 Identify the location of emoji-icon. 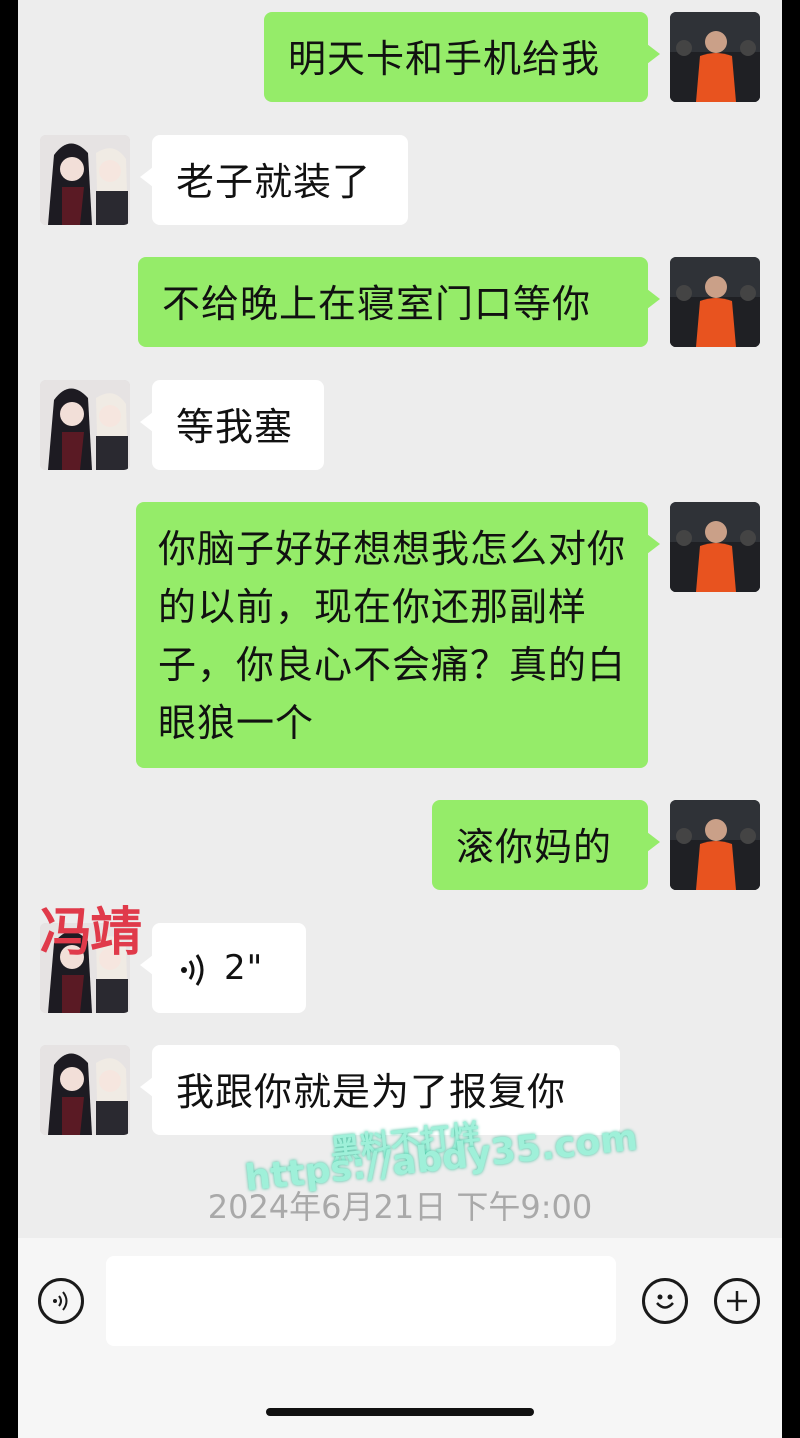
(665, 1301).